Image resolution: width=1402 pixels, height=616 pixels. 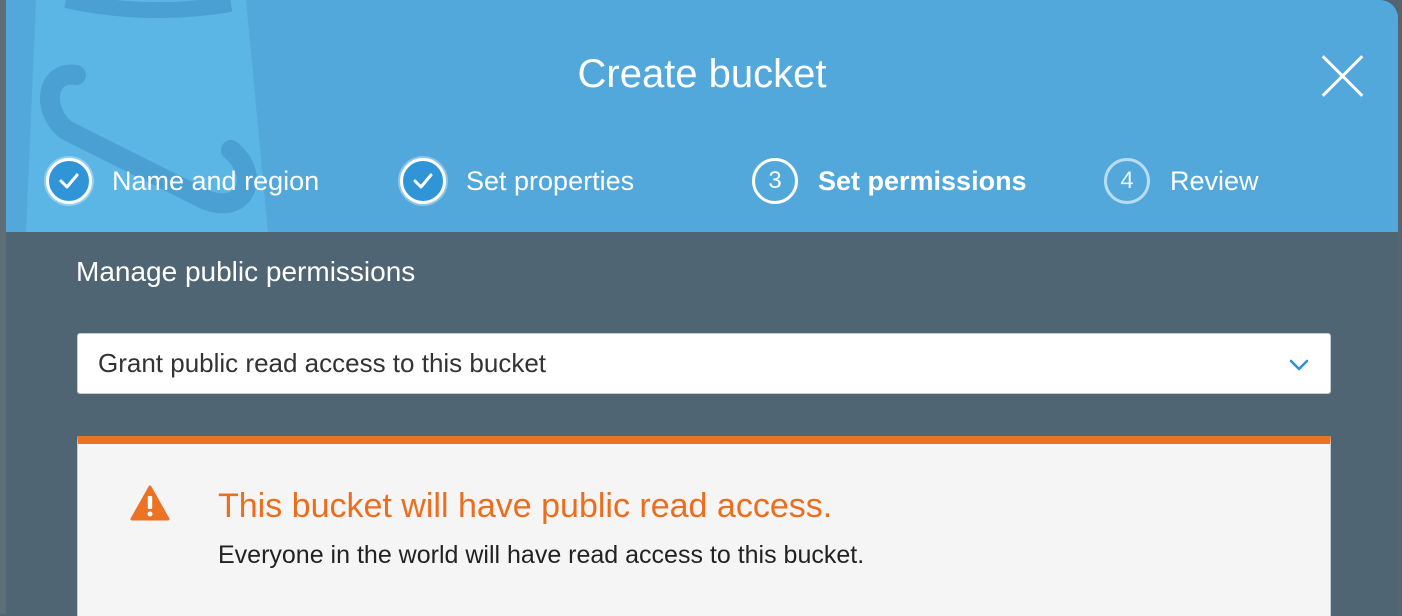 What do you see at coordinates (322, 363) in the screenshot?
I see `selected-option: Grant public read access to this bucket` at bounding box center [322, 363].